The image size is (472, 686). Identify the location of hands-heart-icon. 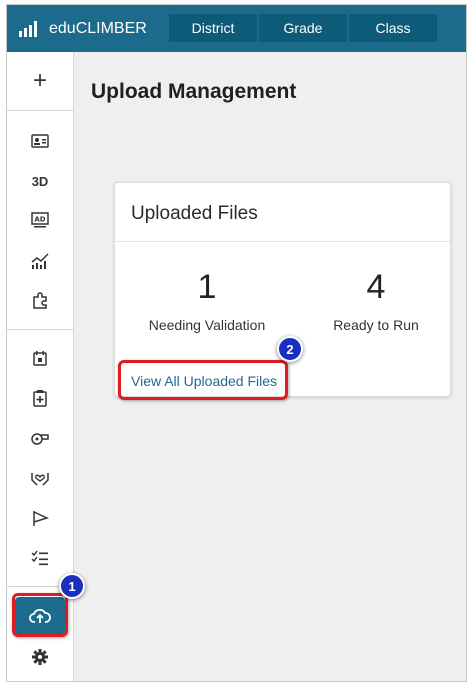
(40, 479).